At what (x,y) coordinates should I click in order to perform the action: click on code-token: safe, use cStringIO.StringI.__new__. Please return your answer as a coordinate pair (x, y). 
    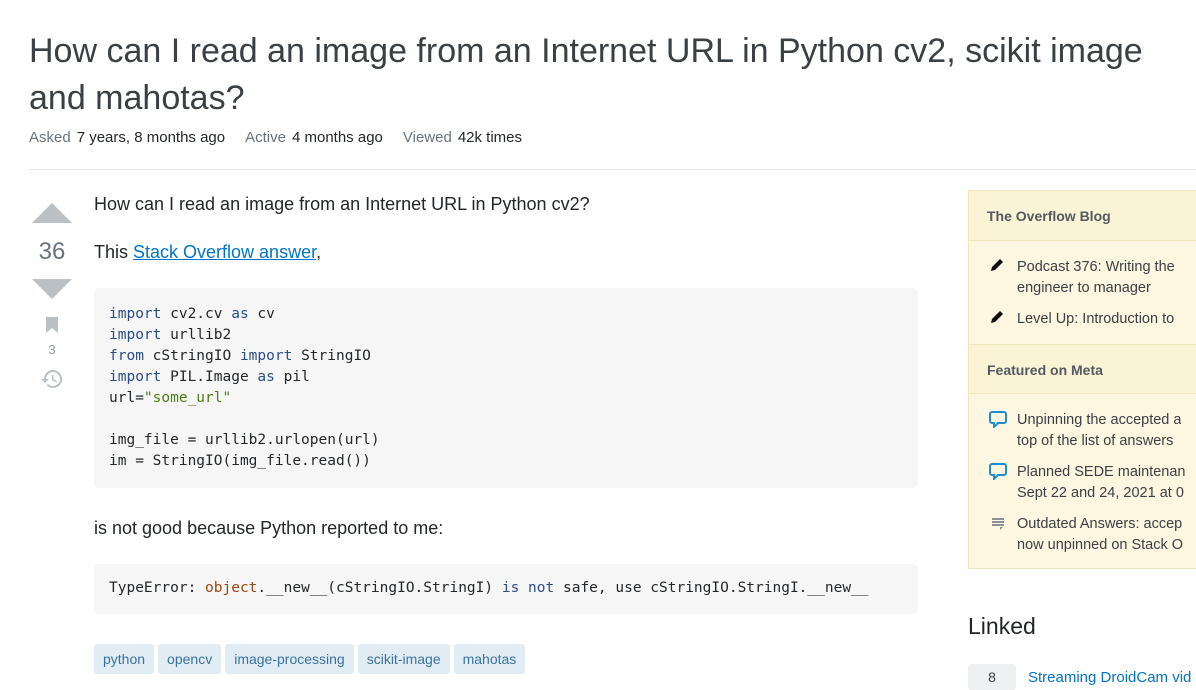
    Looking at the image, I should click on (711, 588).